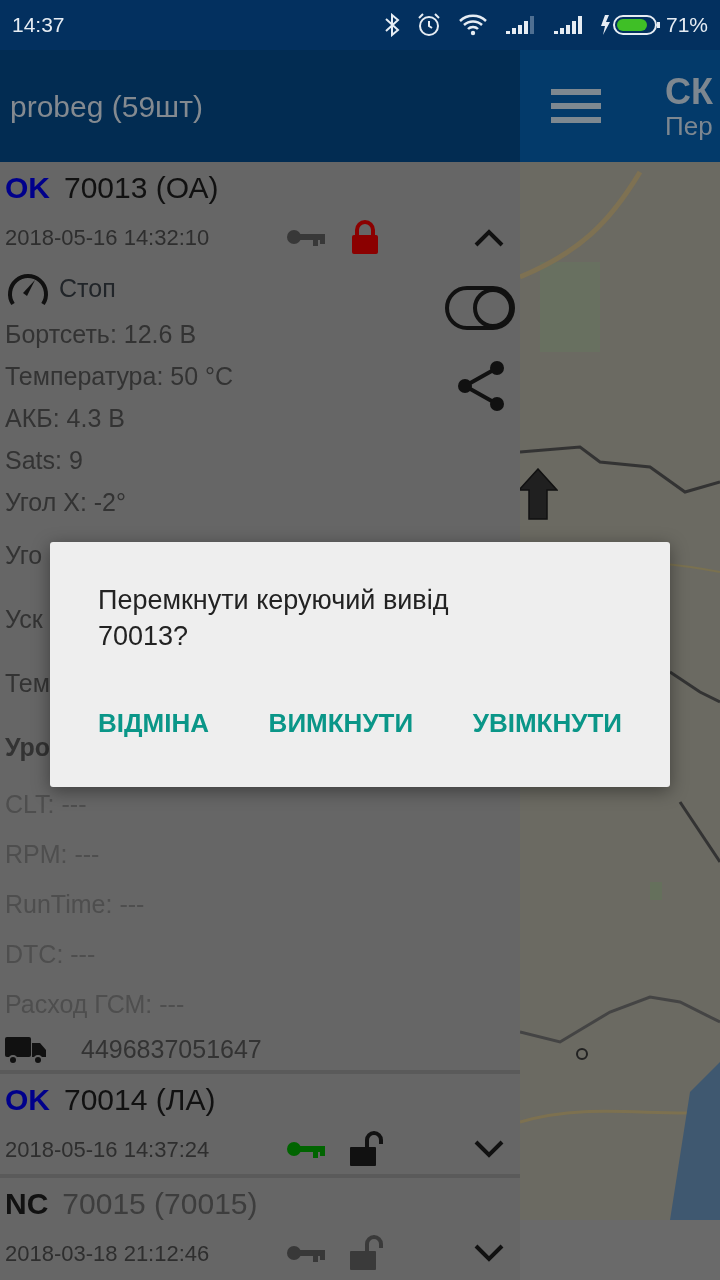 Image resolution: width=720 pixels, height=1280 pixels. Describe the element at coordinates (274, 618) in the screenshot. I see `dialog-message: Перемкнути керуючий вивід 70013?` at that location.